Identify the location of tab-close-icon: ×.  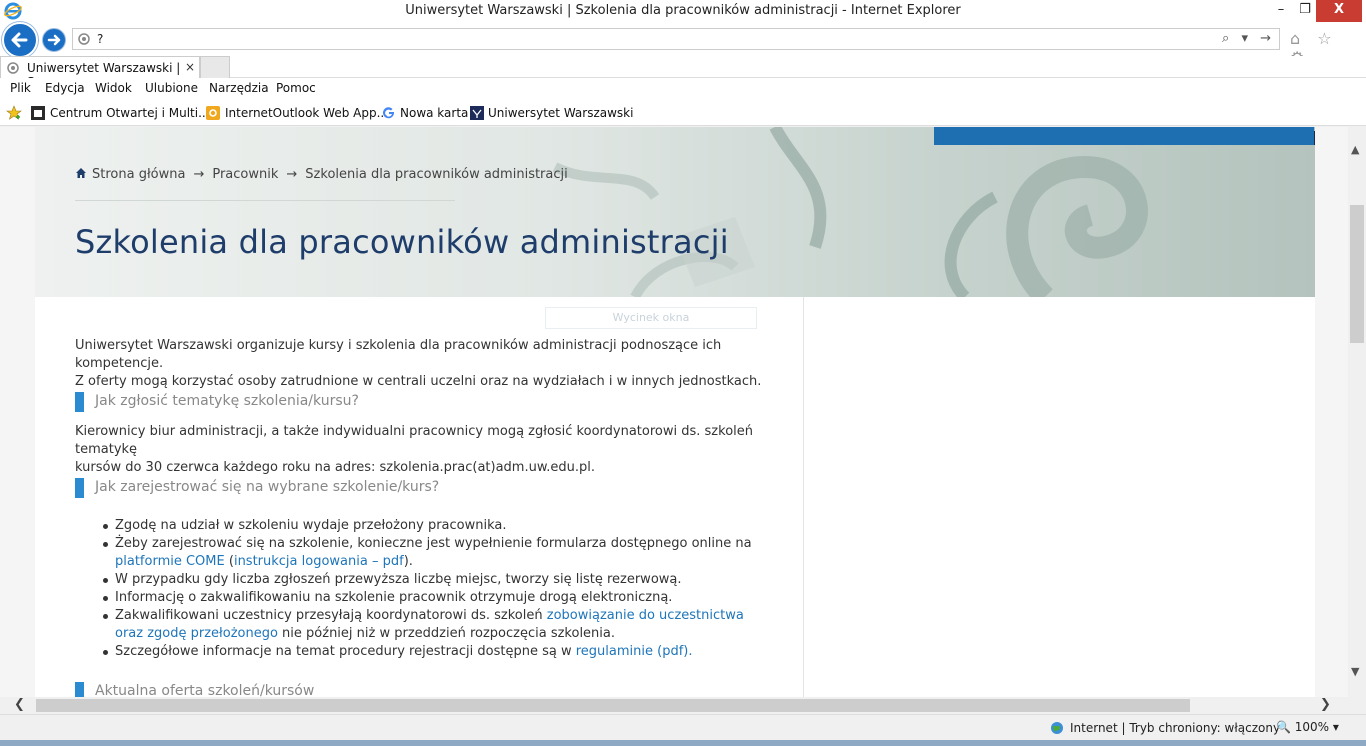
(190, 67).